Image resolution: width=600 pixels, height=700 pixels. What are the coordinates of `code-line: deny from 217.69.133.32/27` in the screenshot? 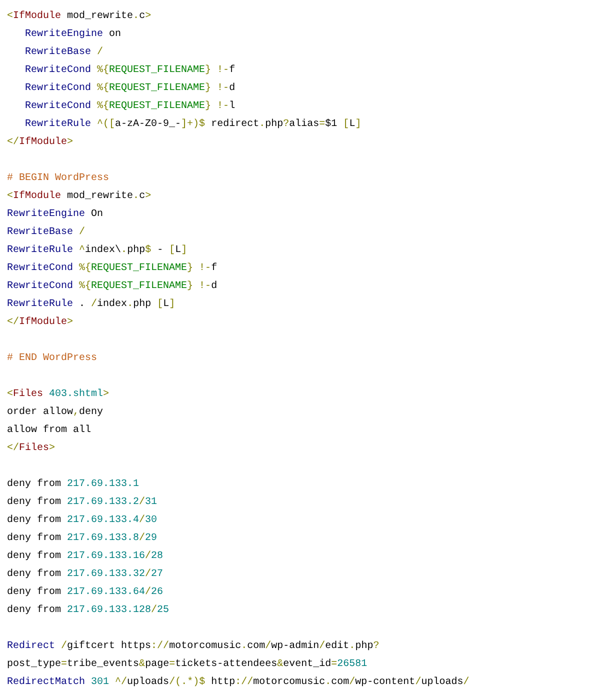 It's located at (85, 575).